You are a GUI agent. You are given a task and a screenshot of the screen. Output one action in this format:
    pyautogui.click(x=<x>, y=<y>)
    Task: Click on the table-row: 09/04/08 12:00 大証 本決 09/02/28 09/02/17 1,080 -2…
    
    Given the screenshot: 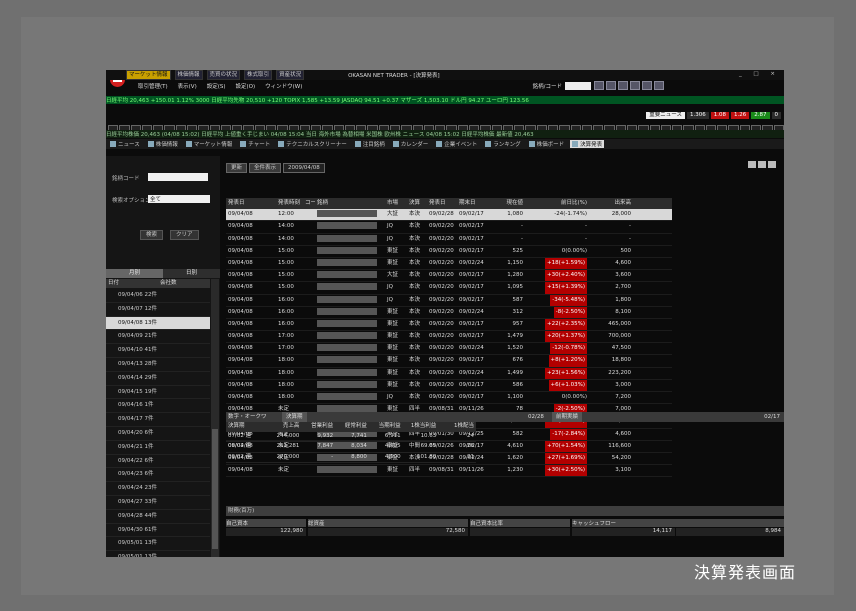 What is the action you would take?
    pyautogui.click(x=449, y=215)
    